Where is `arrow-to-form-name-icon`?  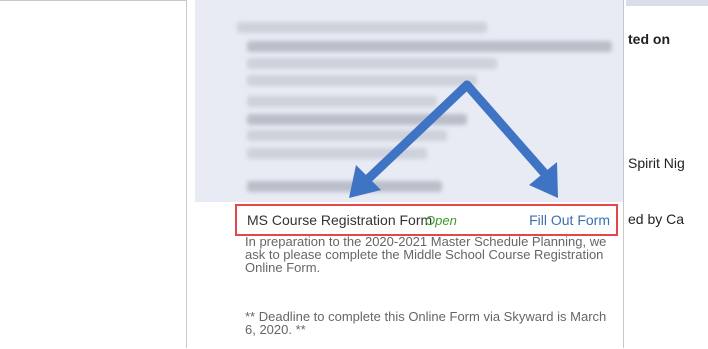 arrow-to-form-name-icon is located at coordinates (417, 132).